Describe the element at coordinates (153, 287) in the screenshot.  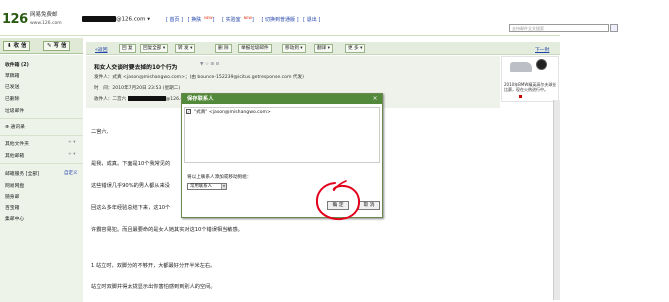
I see `message-body-line: 站立时双脚并得太拢显示出你害怕感到到别人的空间。` at that location.